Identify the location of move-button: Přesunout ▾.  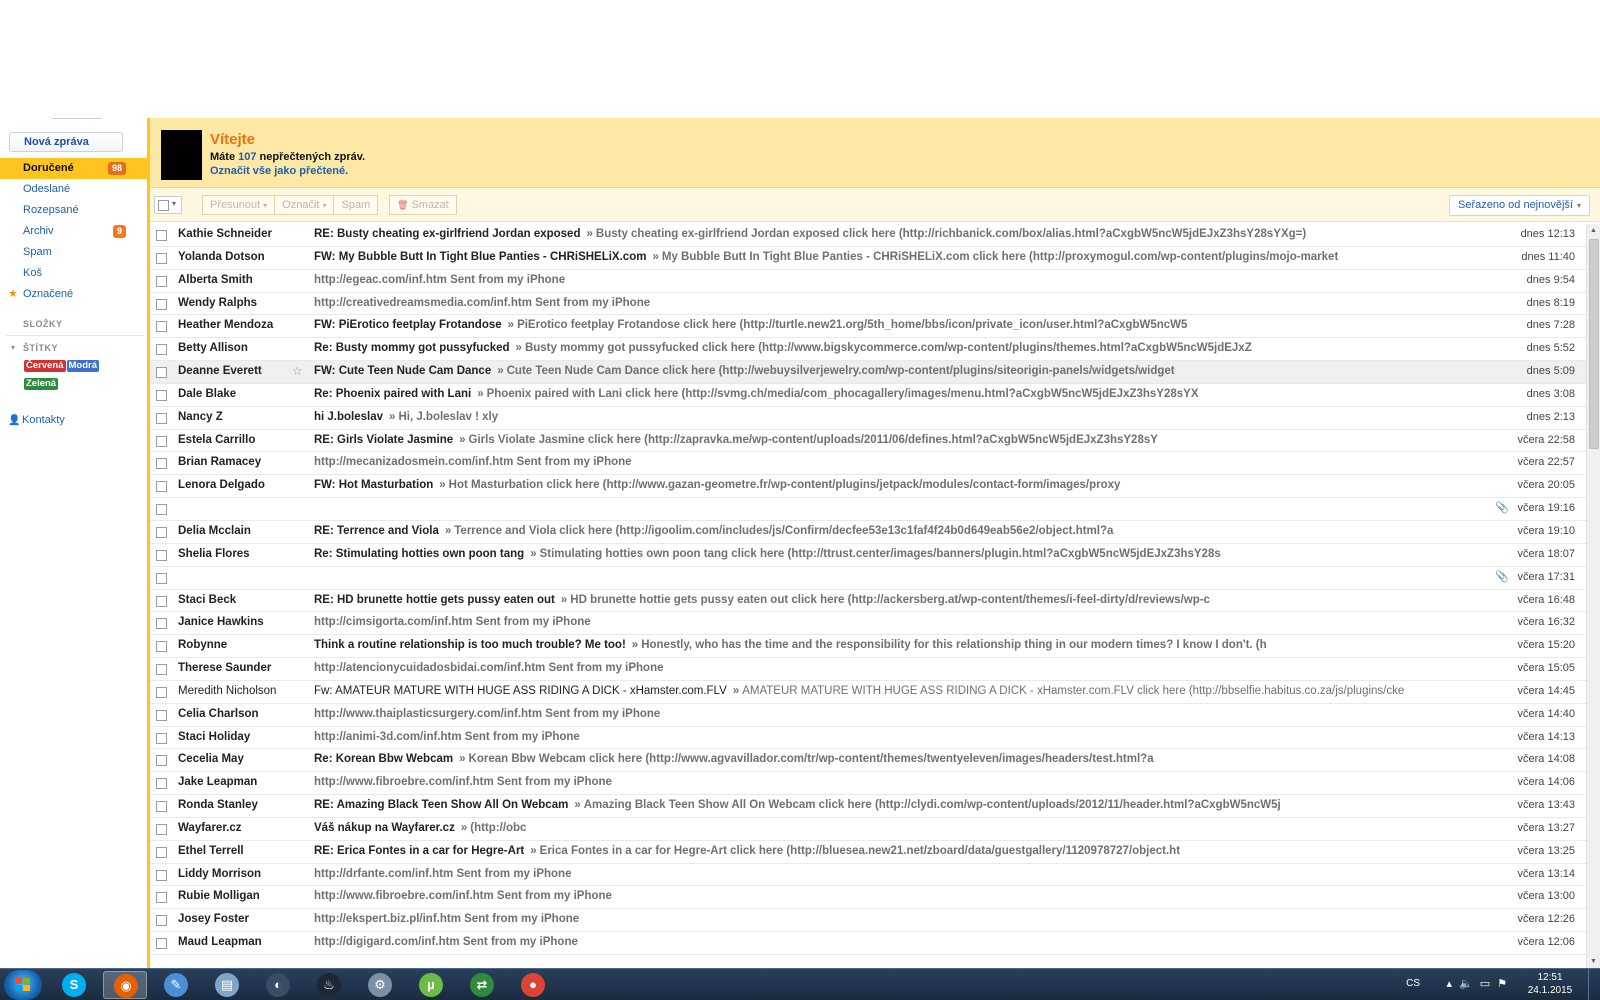
(239, 205).